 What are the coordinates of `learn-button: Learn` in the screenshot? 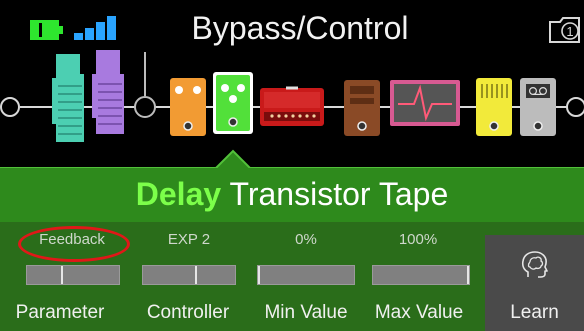 It's located at (534, 283).